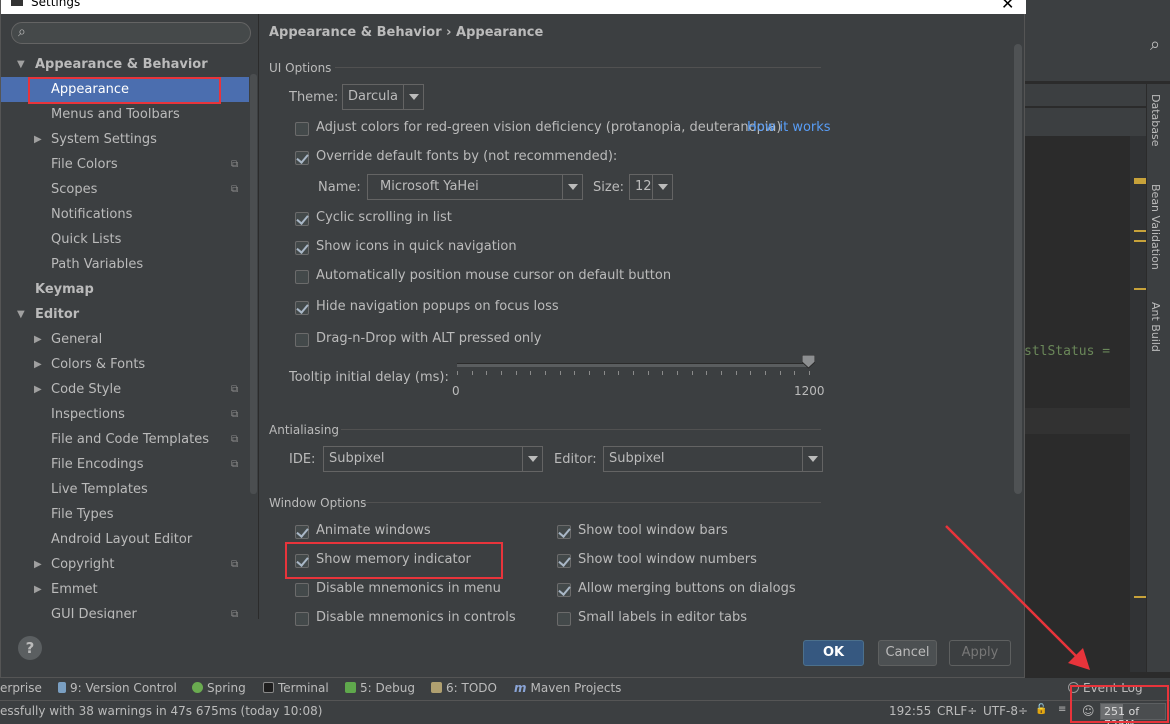 This screenshot has height=724, width=1170. I want to click on tree-item: Notifications, so click(125, 214).